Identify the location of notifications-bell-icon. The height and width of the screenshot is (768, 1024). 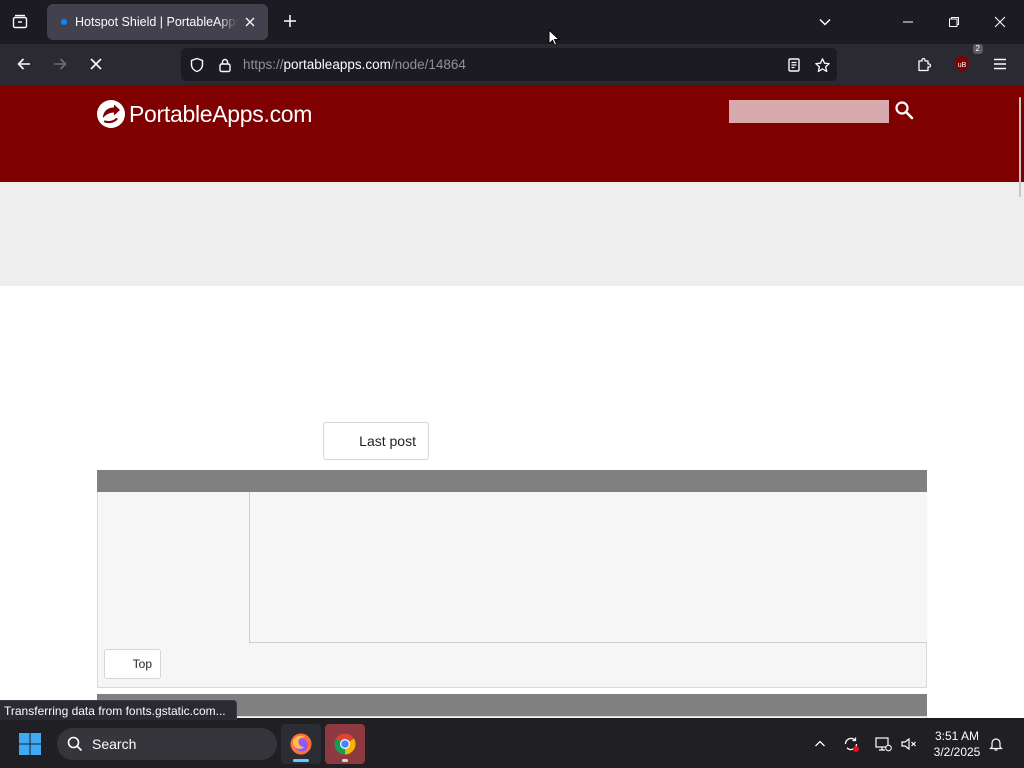
(996, 744).